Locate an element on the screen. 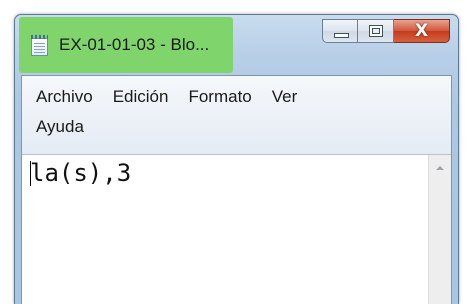  text-caret is located at coordinates (30, 173).